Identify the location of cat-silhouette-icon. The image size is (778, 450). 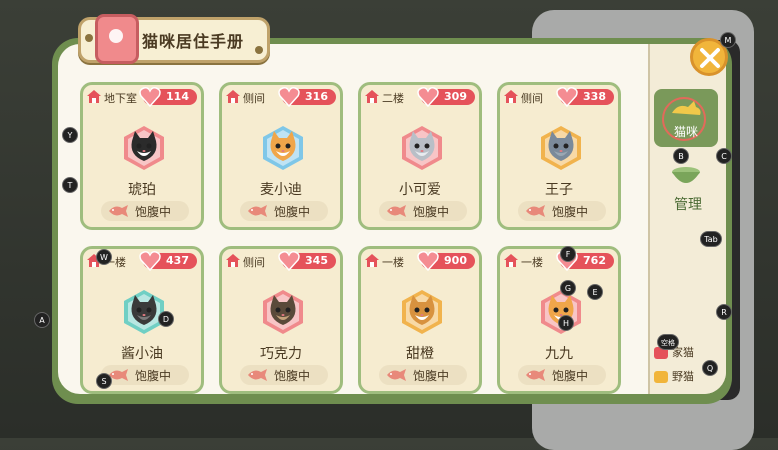
(686, 108).